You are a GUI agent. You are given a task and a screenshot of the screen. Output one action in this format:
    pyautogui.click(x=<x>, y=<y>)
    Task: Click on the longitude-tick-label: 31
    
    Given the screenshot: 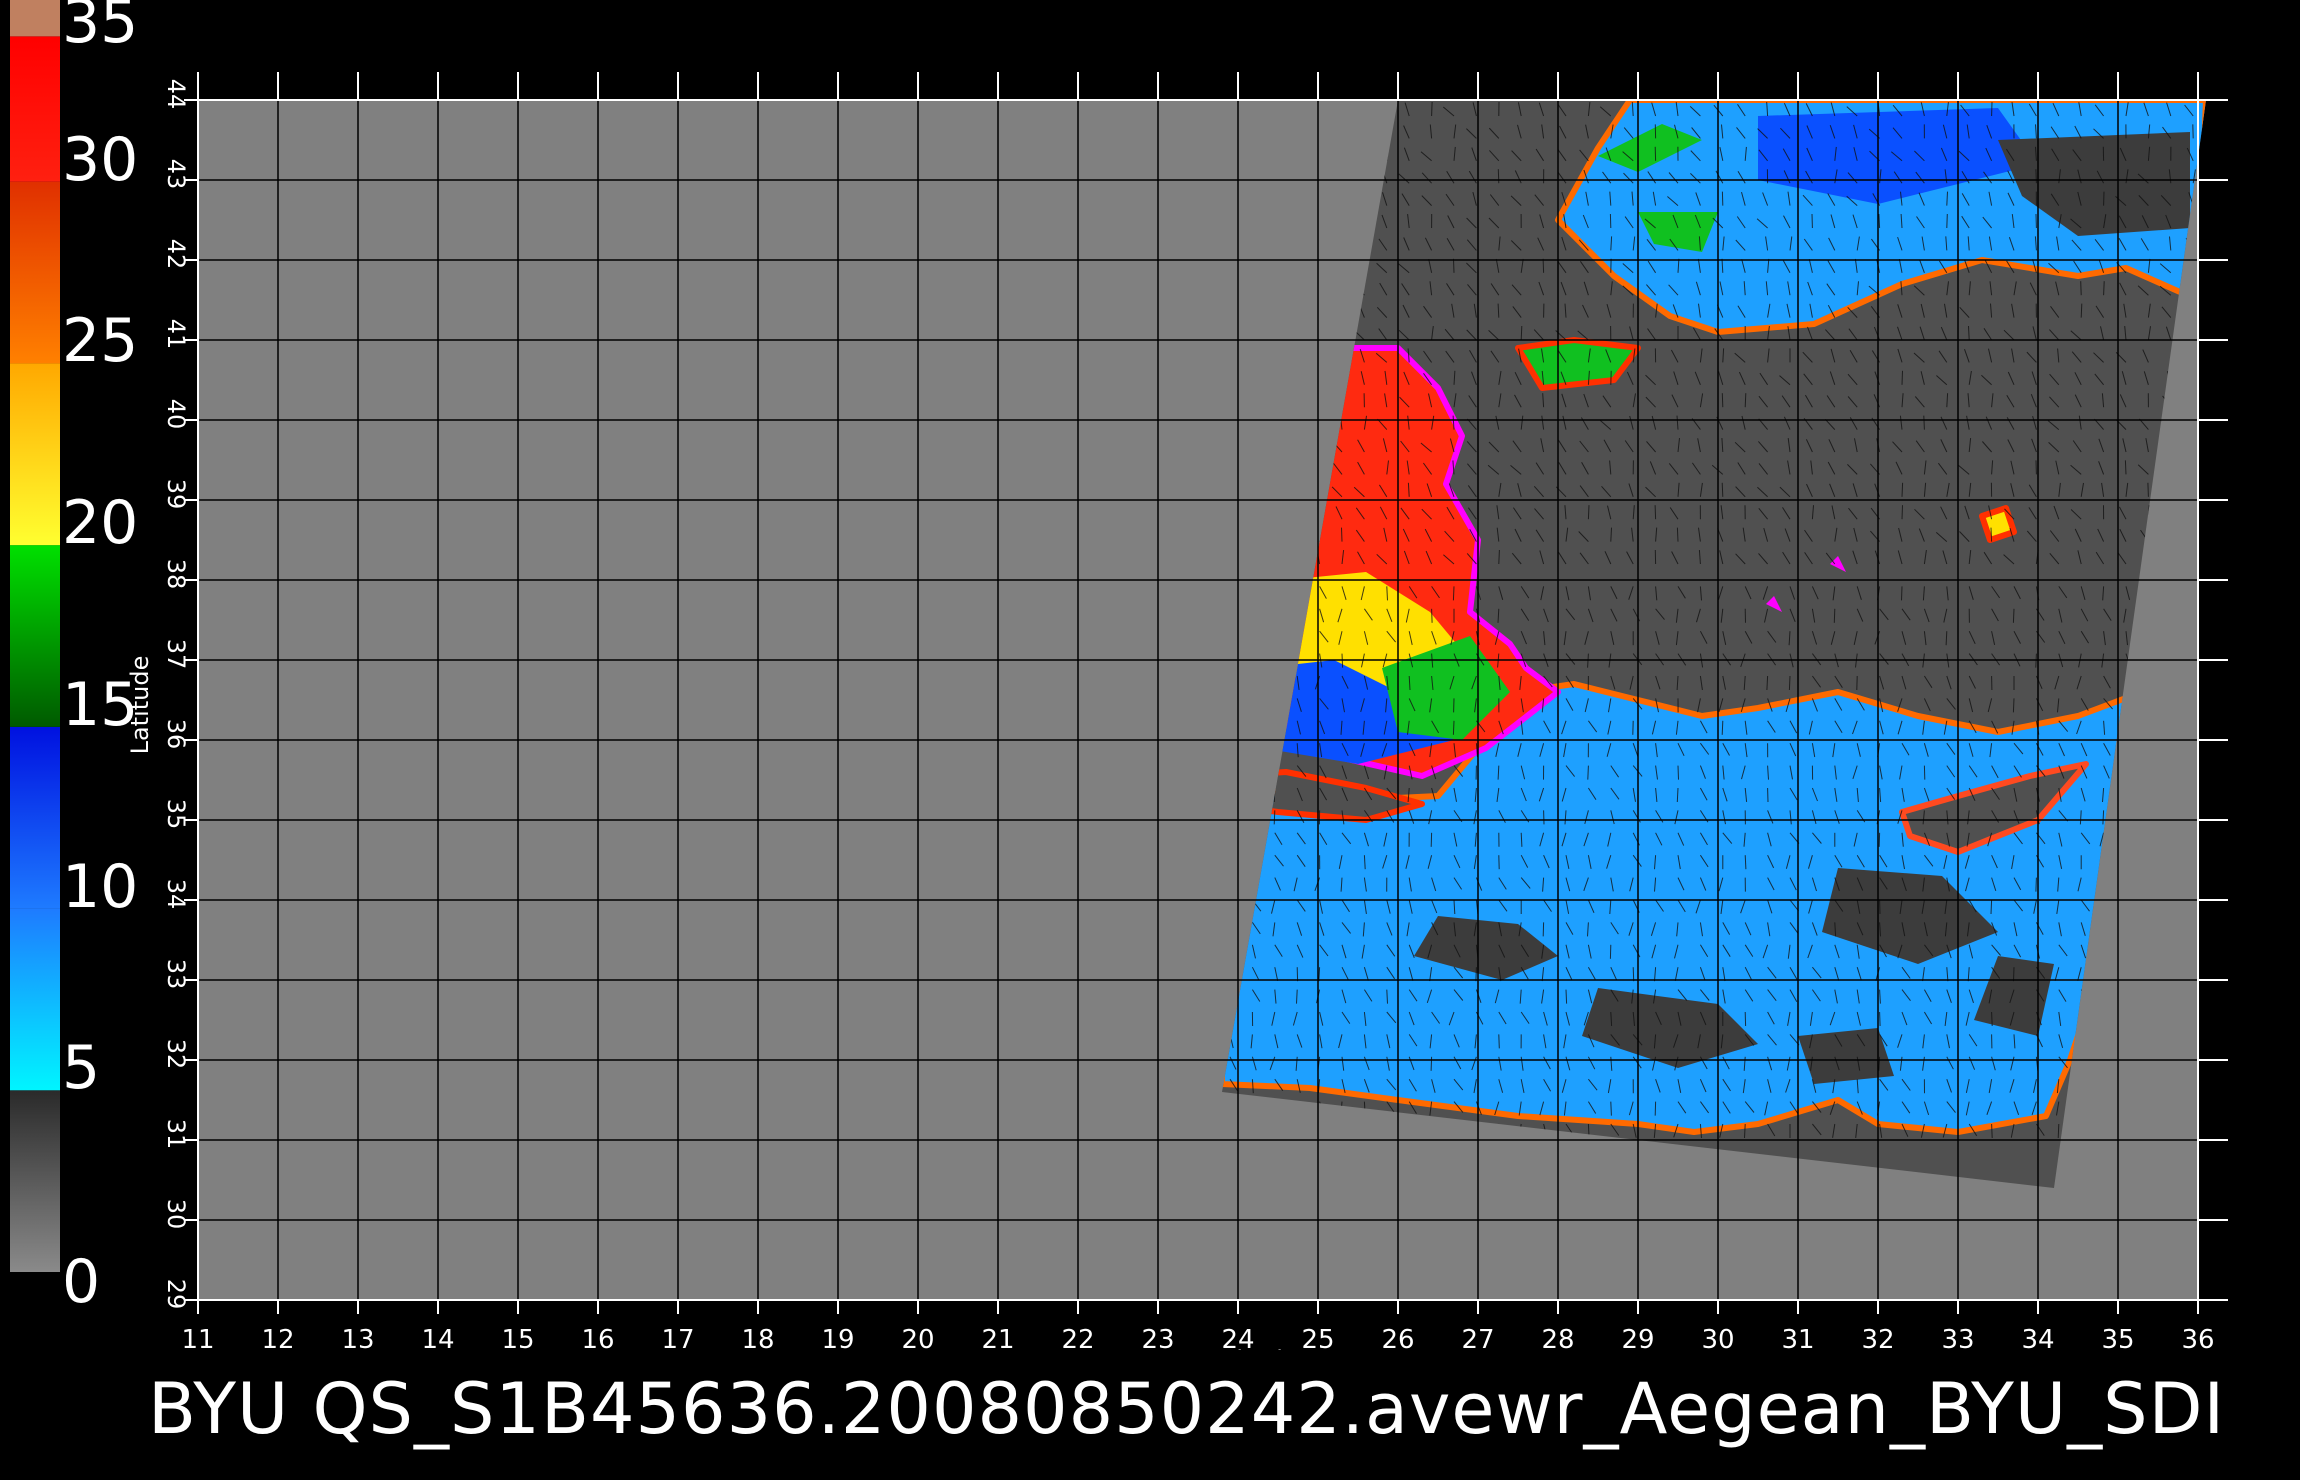 What is the action you would take?
    pyautogui.click(x=1797, y=1337)
    